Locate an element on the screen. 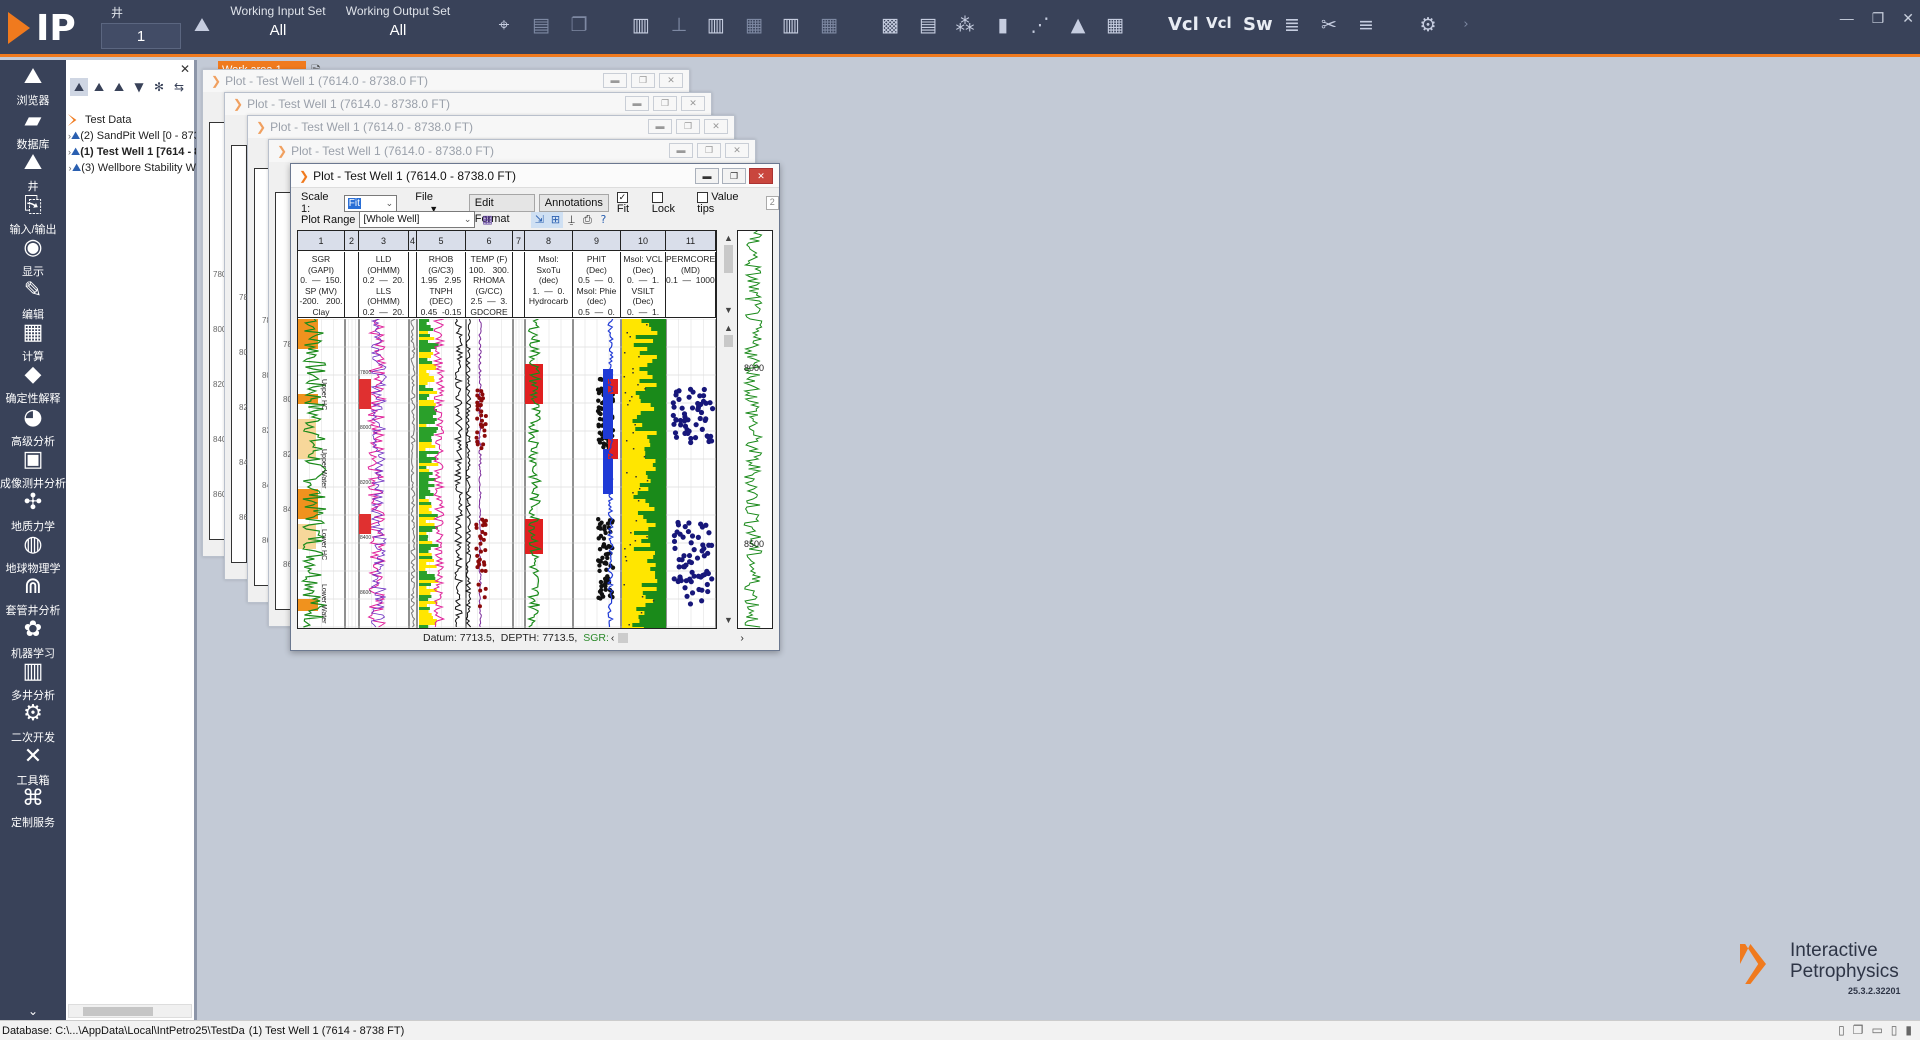 The image size is (1920, 1040). working-output-set: Working Output Set All is located at coordinates (398, 24).